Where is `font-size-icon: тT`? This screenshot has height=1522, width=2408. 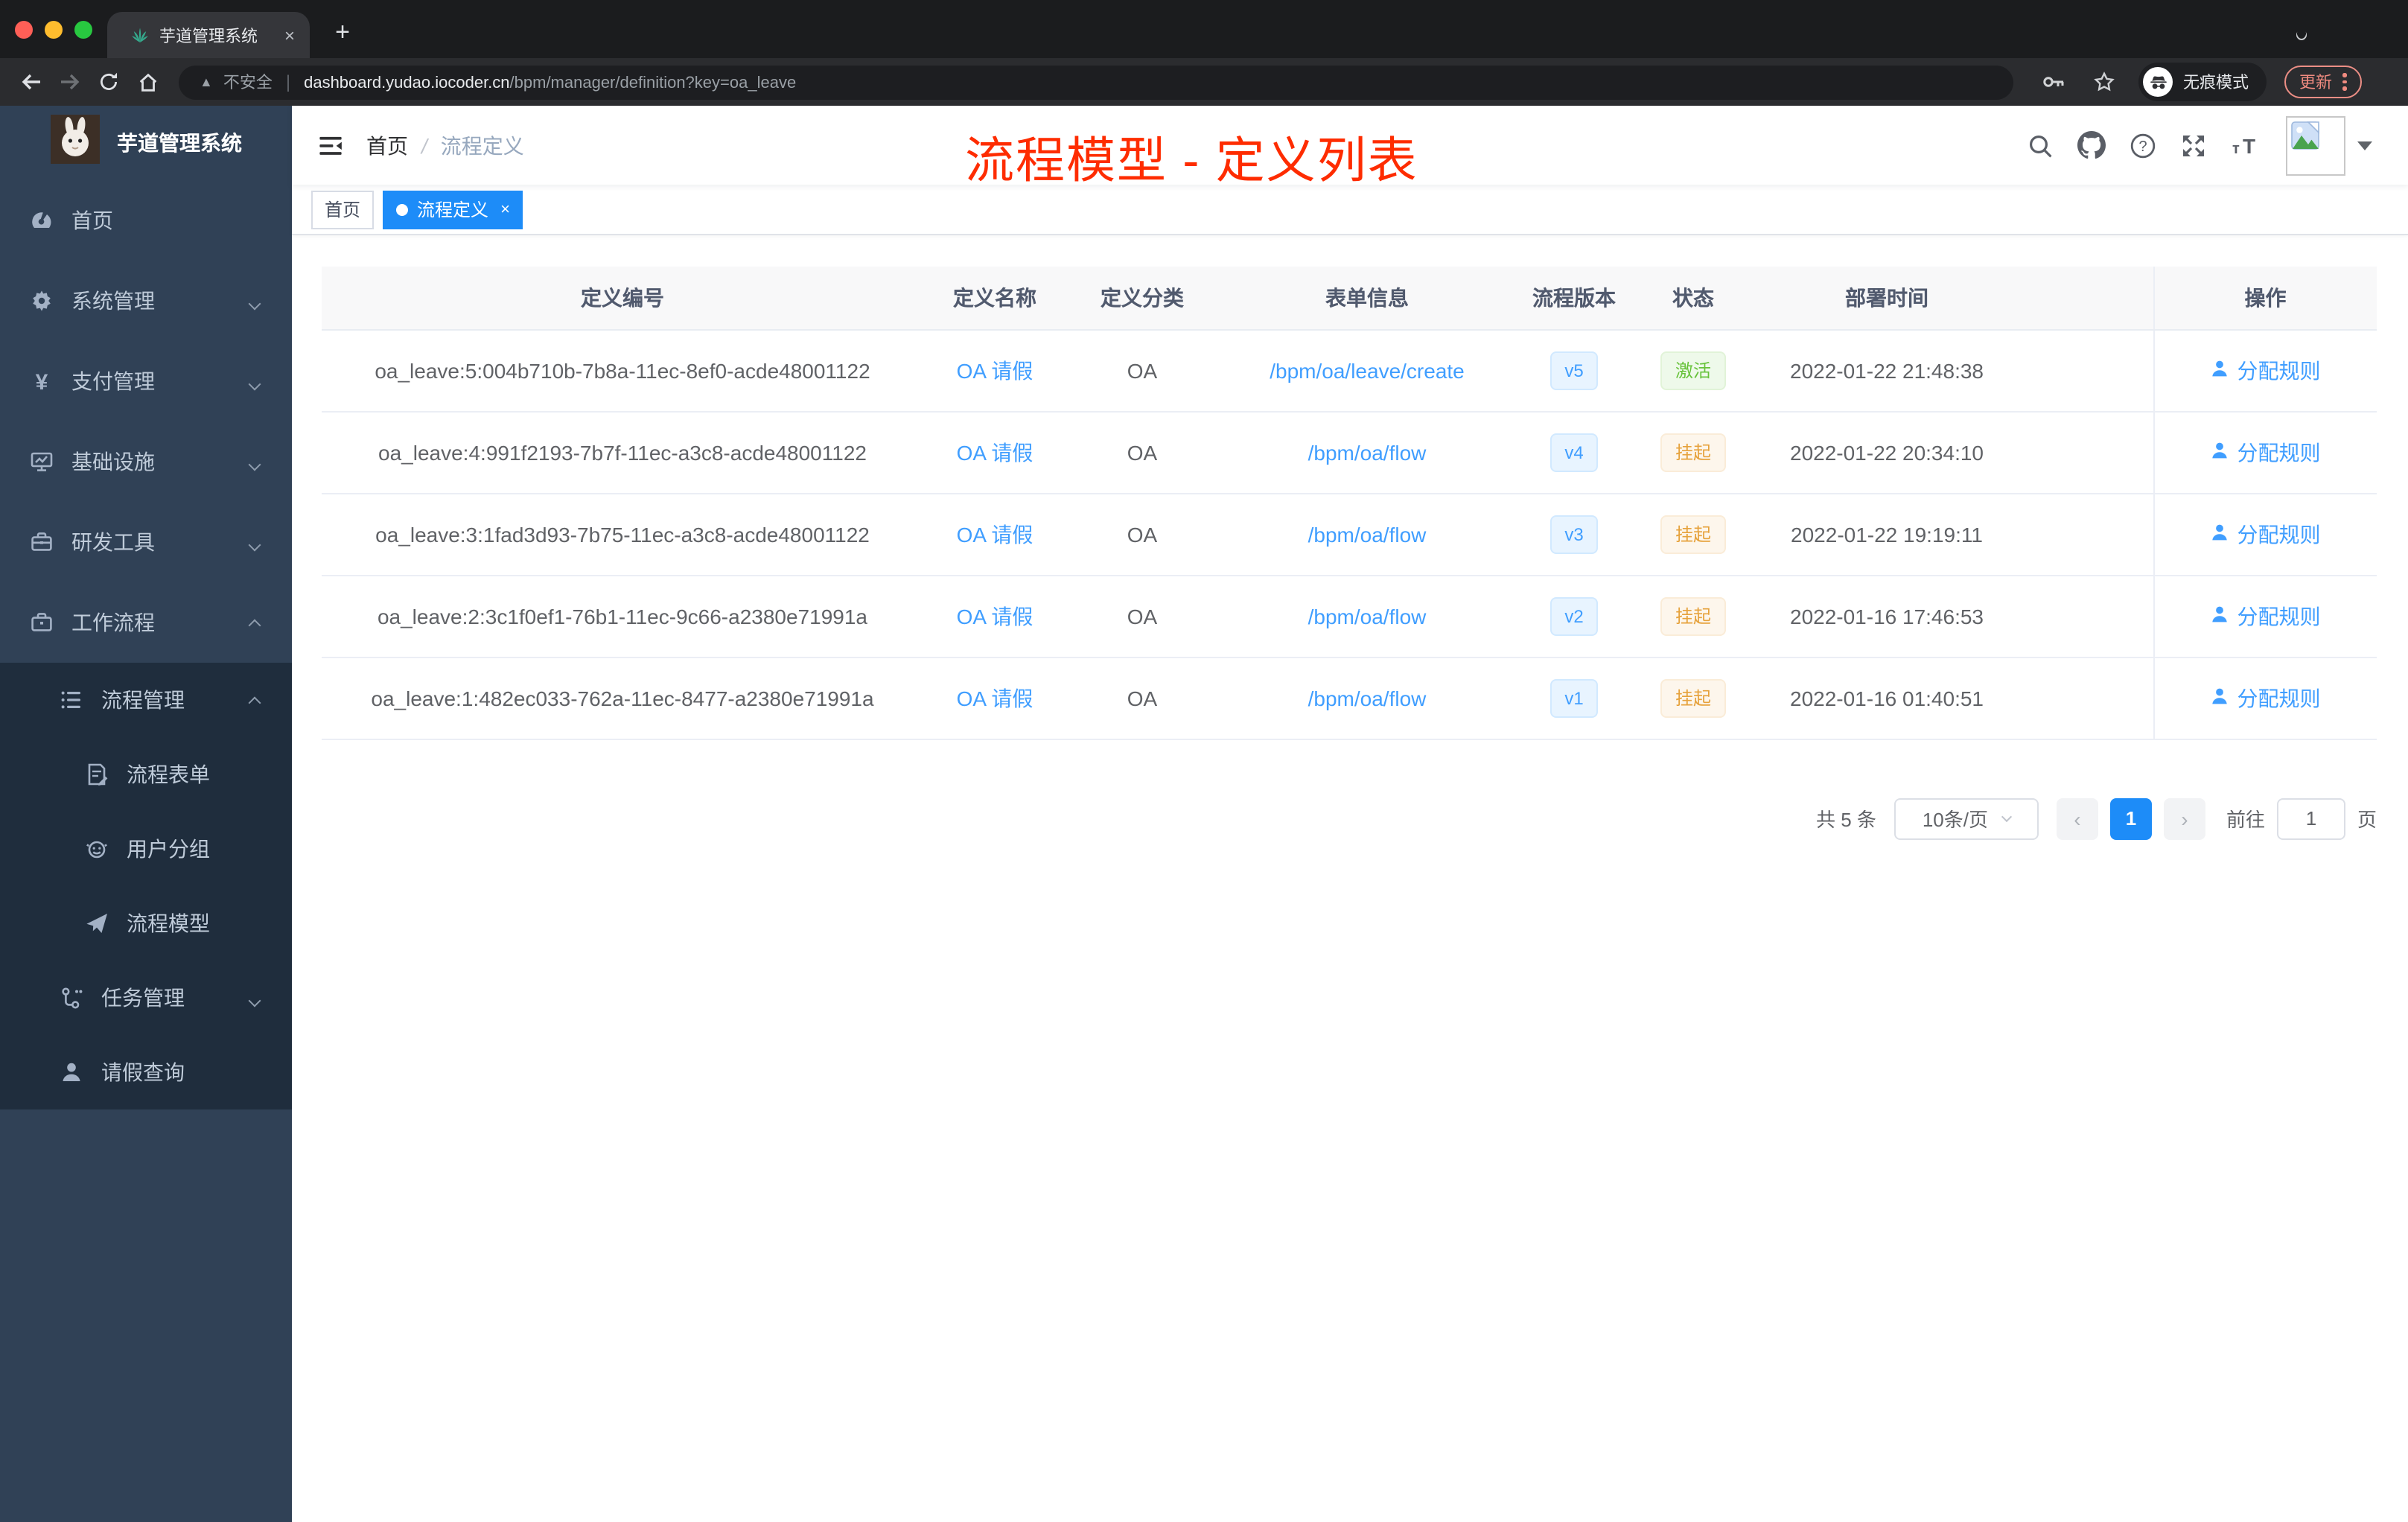
font-size-icon: тT is located at coordinates (2246, 145).